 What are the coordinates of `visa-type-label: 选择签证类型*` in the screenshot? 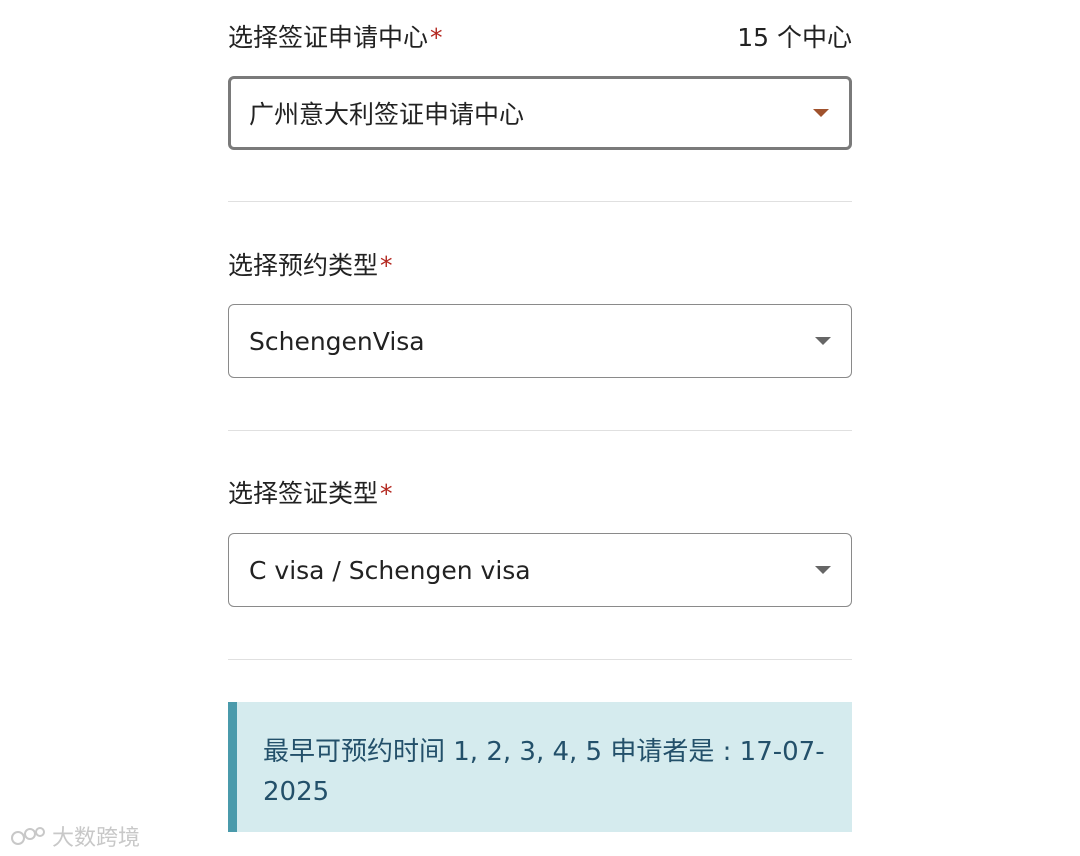 It's located at (310, 493).